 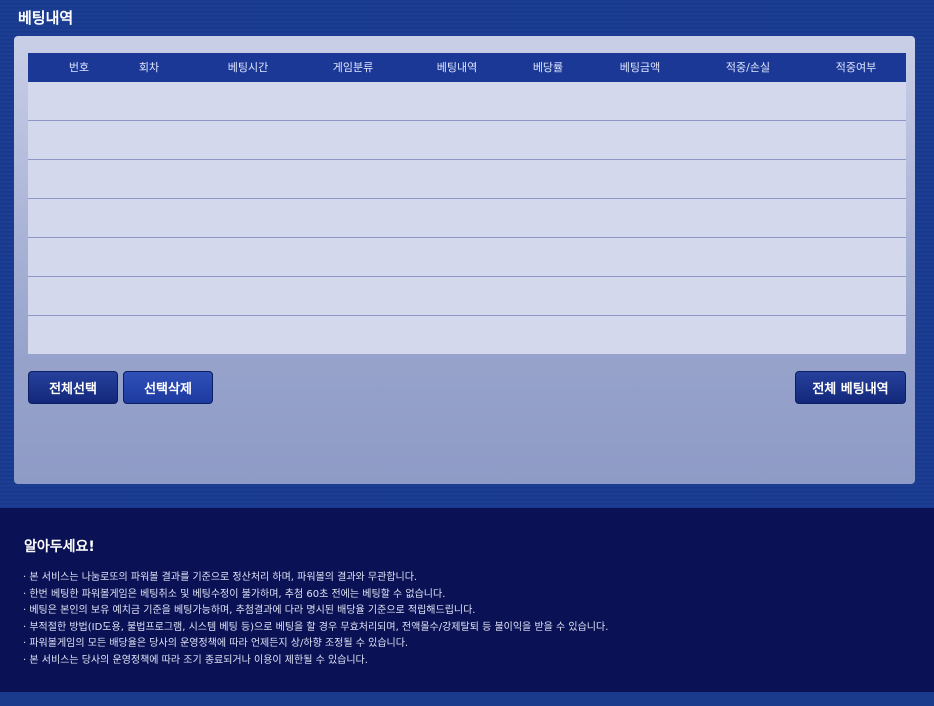 What do you see at coordinates (149, 67) in the screenshot?
I see `col-header-round: 회차` at bounding box center [149, 67].